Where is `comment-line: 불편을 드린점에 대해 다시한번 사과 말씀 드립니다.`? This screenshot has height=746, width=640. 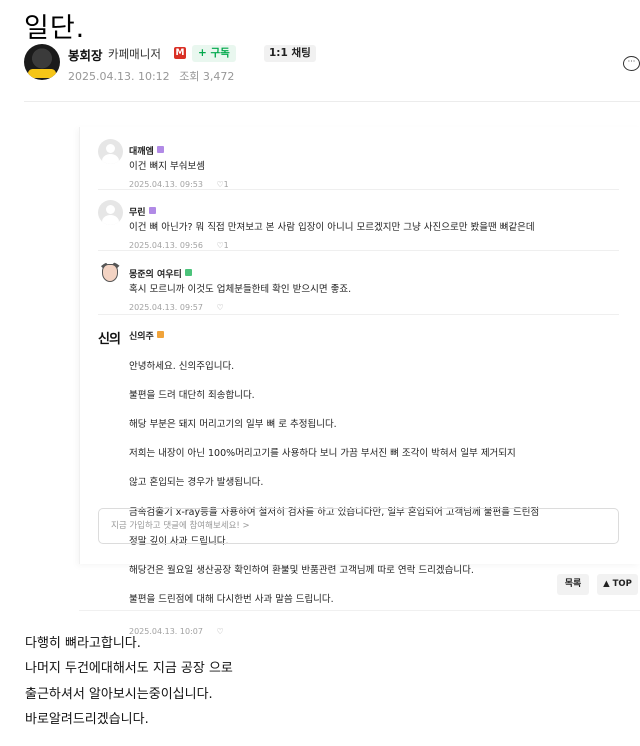 comment-line: 불편을 드린점에 대해 다시한번 사과 말씀 드립니다. is located at coordinates (231, 600).